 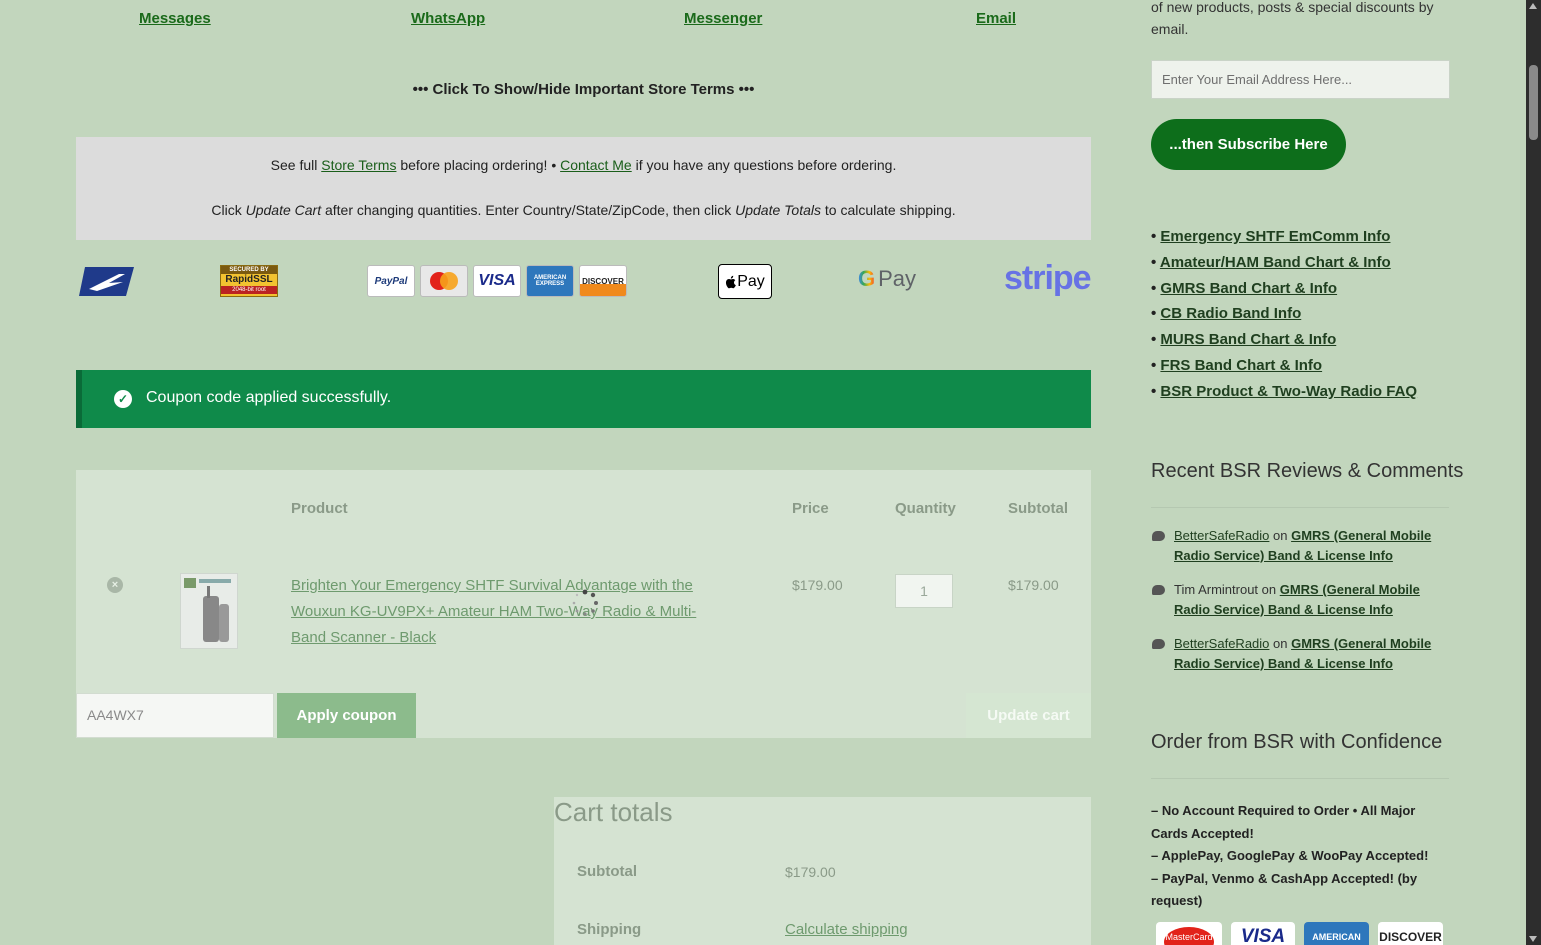 I want to click on mastercard-badge: MasterCard, so click(x=1189, y=933).